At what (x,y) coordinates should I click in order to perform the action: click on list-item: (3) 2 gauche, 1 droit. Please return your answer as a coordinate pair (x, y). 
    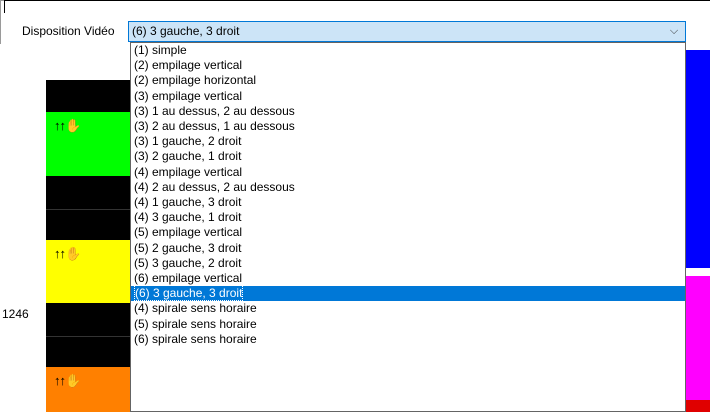
    Looking at the image, I should click on (408, 156).